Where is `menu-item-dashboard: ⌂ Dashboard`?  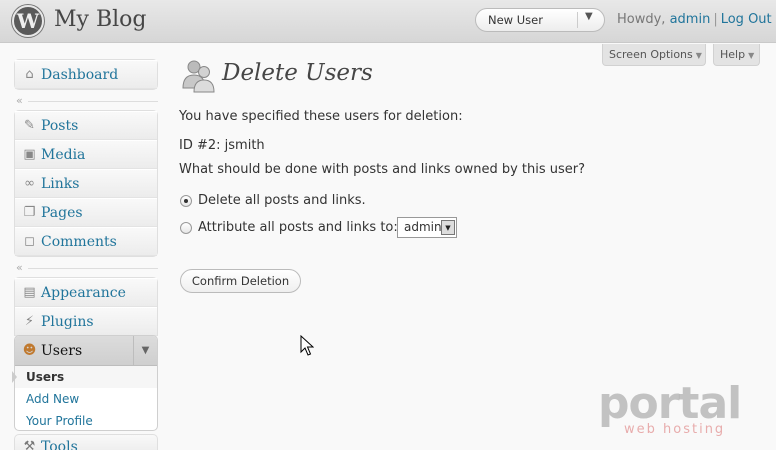 menu-item-dashboard: ⌂ Dashboard is located at coordinates (86, 74).